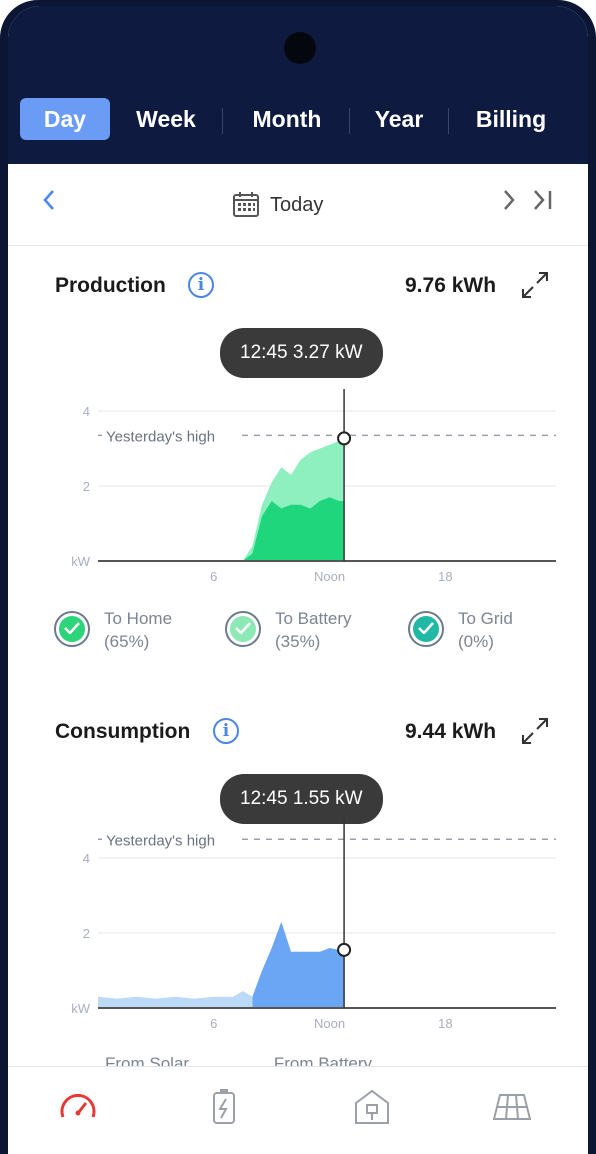 This screenshot has height=1154, width=596. What do you see at coordinates (308, 486) in the screenshot?
I see `production-chart: Yesterday's high 4 2 kW 6 Noon 18` at bounding box center [308, 486].